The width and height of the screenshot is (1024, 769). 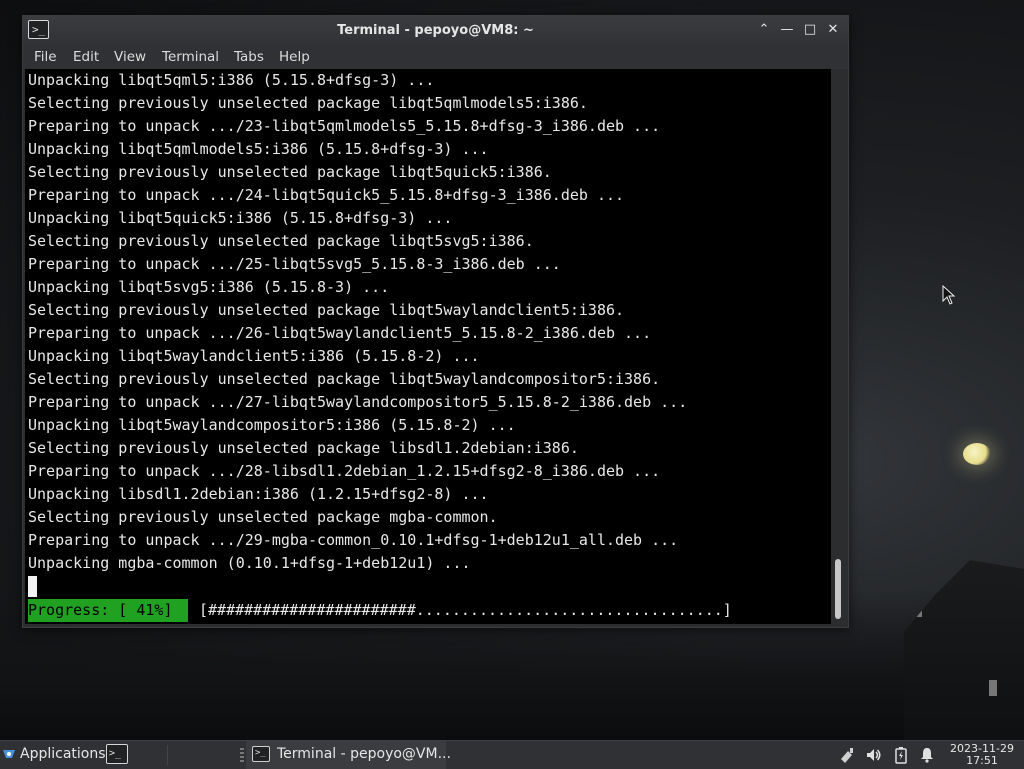 I want to click on menu-edit: Edit, so click(x=86, y=57).